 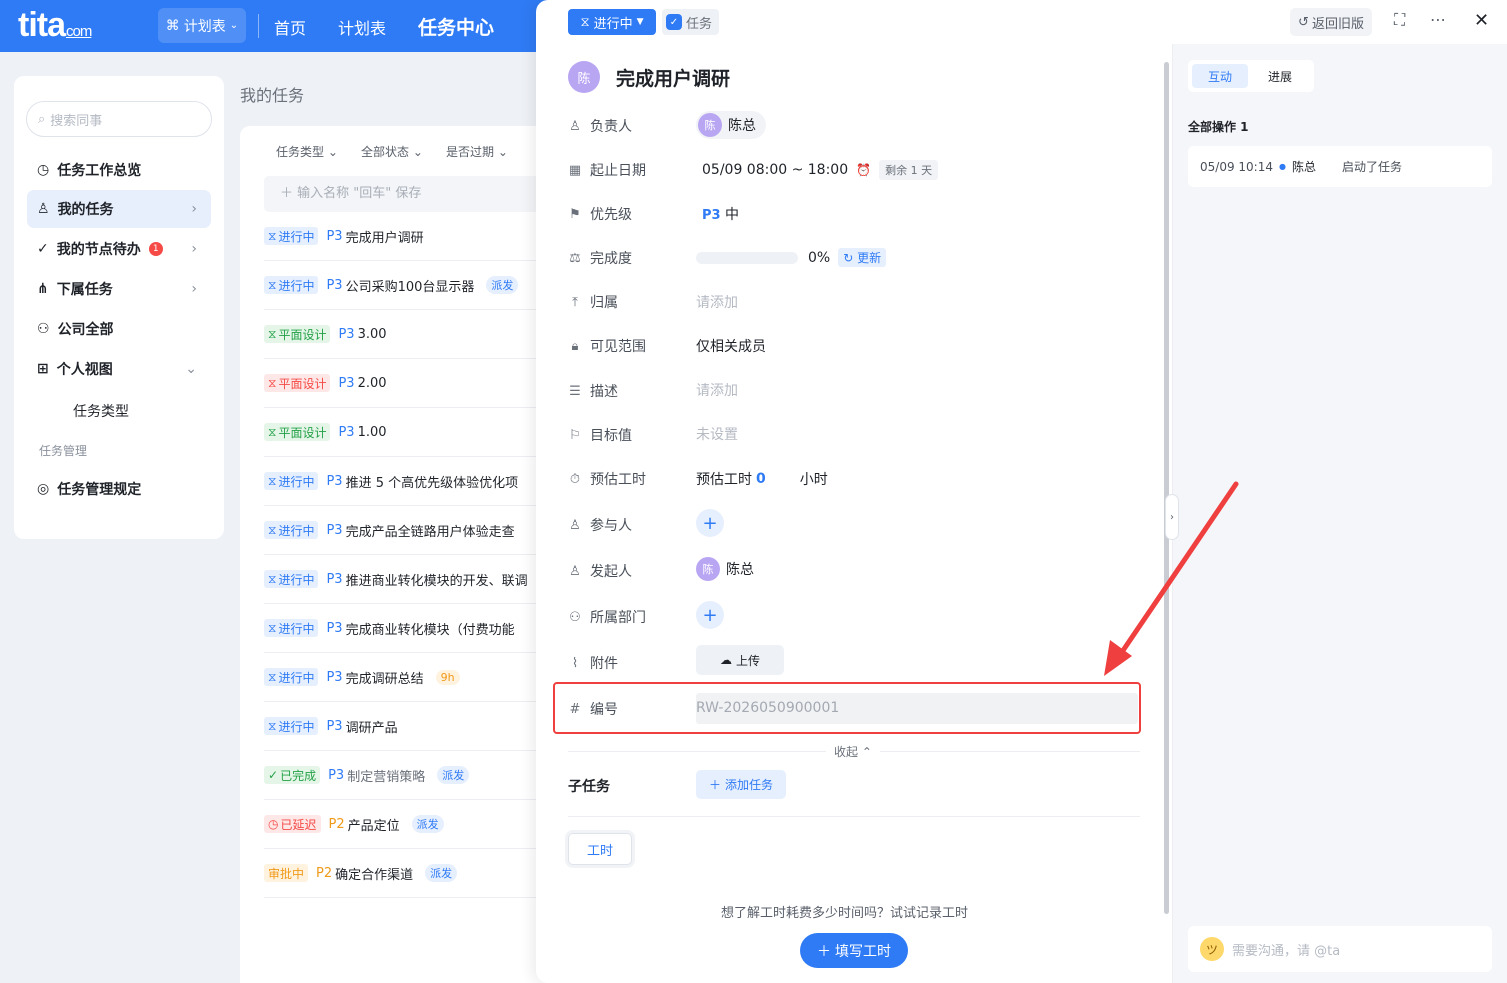 What do you see at coordinates (372, 334) in the screenshot?
I see `task-name: 3.00` at bounding box center [372, 334].